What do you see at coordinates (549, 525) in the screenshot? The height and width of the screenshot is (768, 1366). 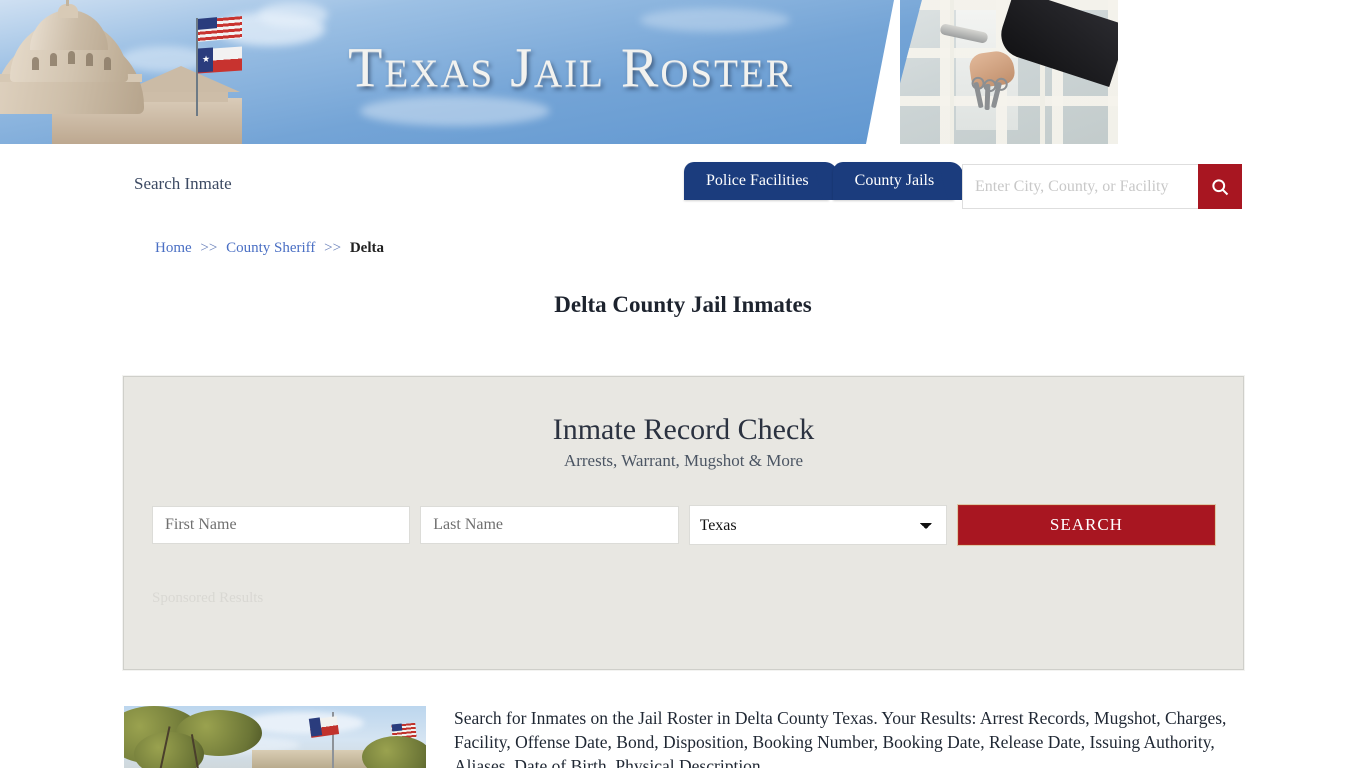 I see `last-name-input` at bounding box center [549, 525].